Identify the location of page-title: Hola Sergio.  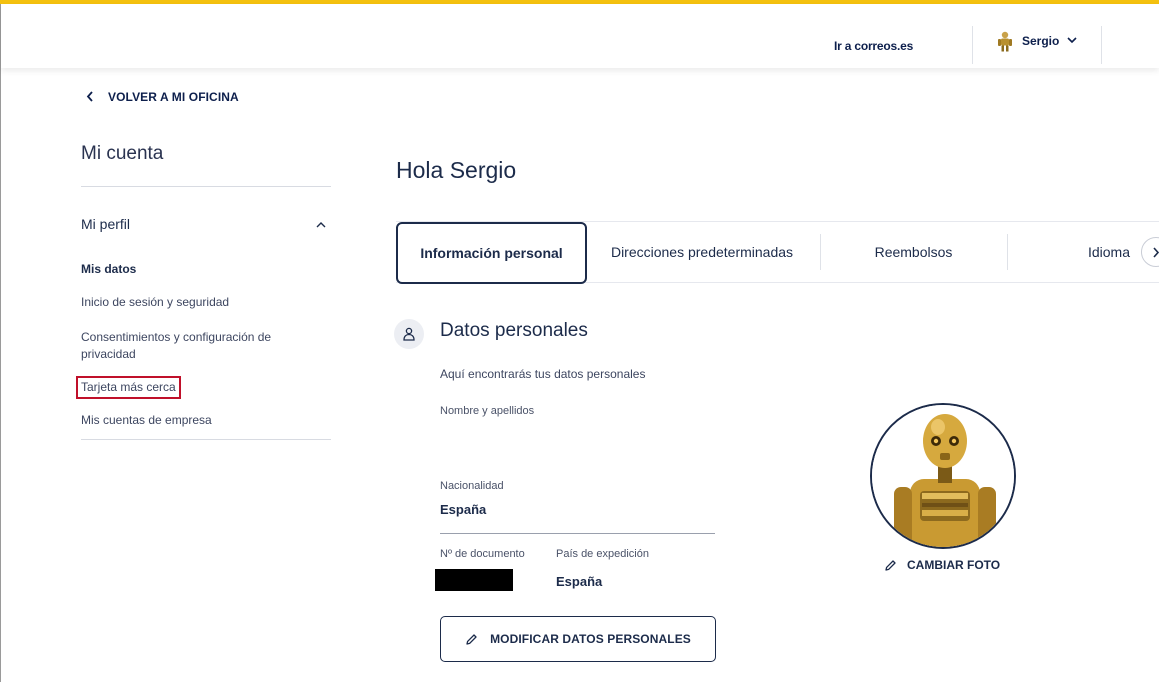
(456, 170).